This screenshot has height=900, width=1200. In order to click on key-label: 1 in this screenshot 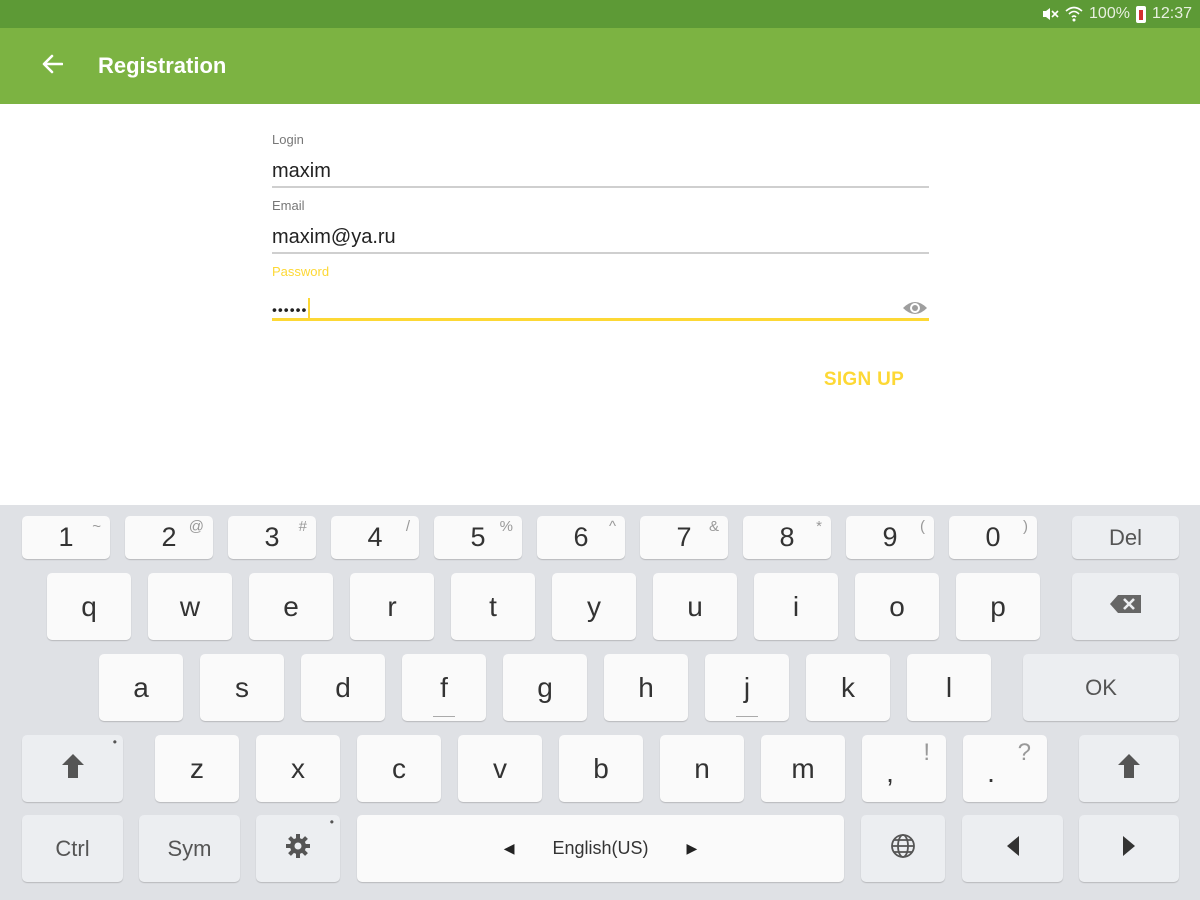, I will do `click(66, 537)`.